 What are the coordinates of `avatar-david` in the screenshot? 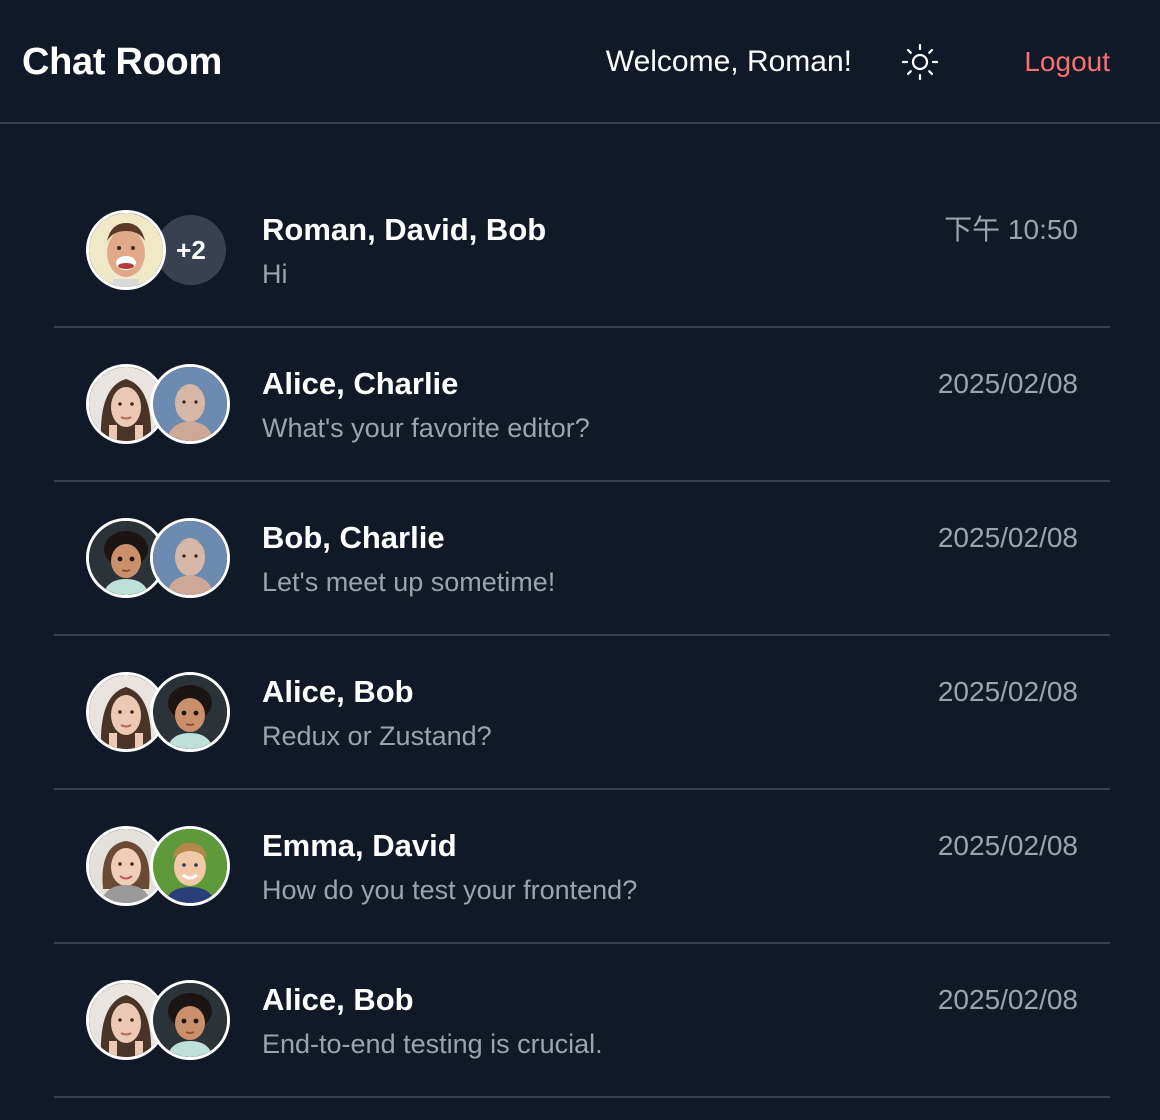 It's located at (190, 866).